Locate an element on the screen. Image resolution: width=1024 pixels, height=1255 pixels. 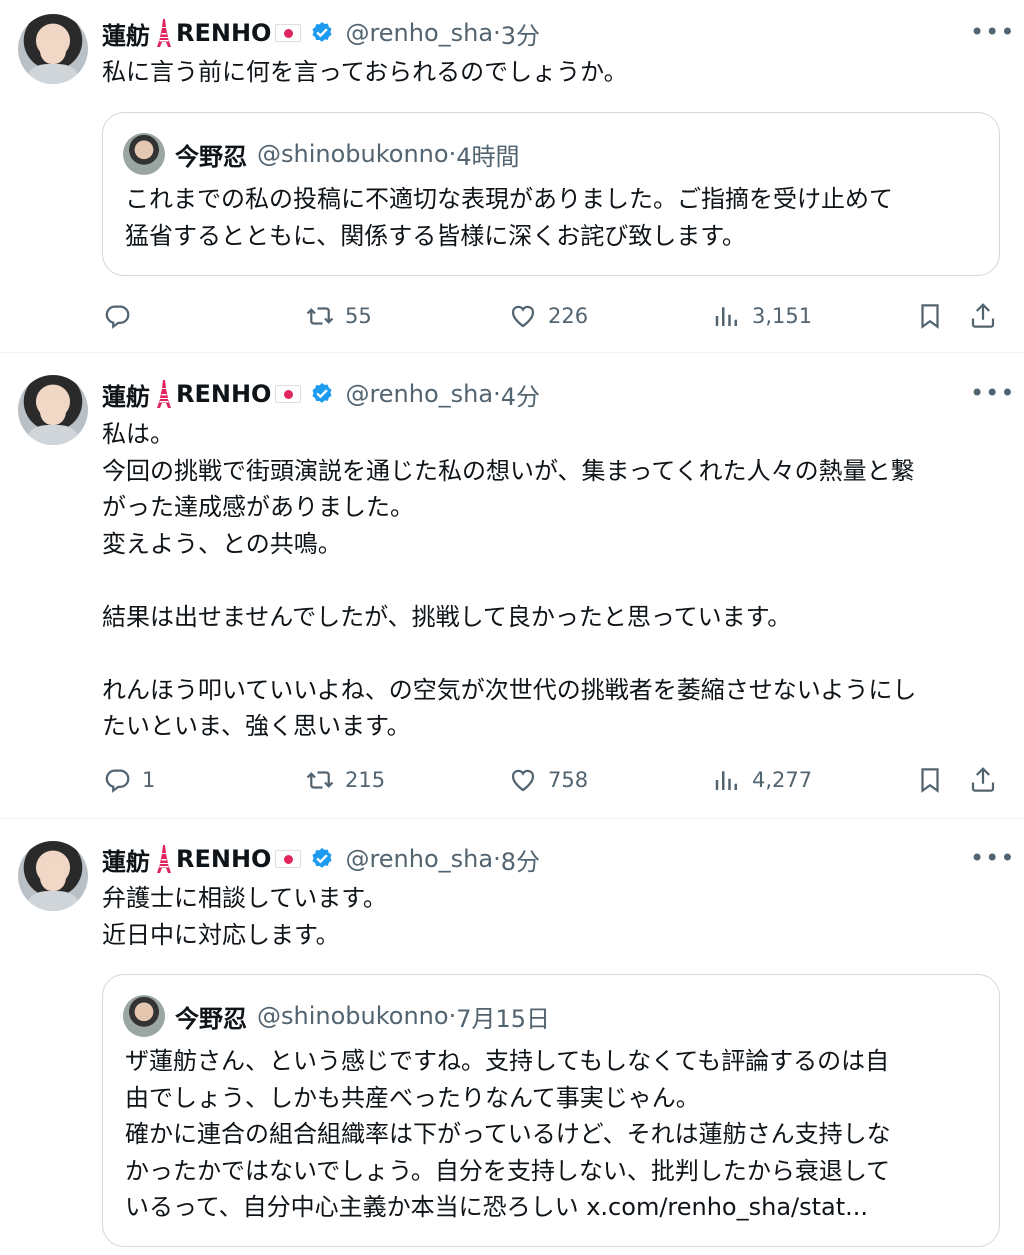
timestamp: 4分 is located at coordinates (520, 394).